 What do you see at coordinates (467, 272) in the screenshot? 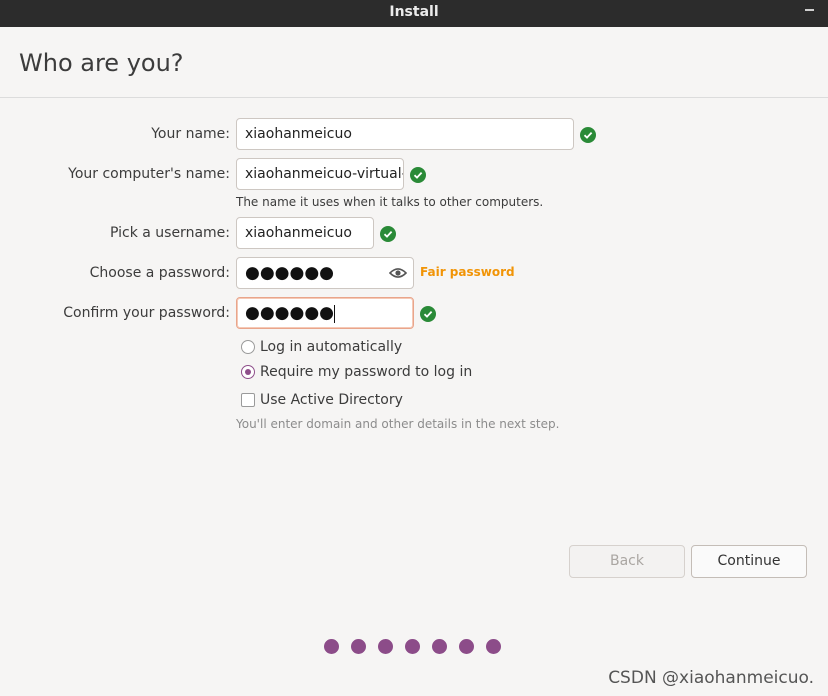
I see `password-strength-text: Fair password` at bounding box center [467, 272].